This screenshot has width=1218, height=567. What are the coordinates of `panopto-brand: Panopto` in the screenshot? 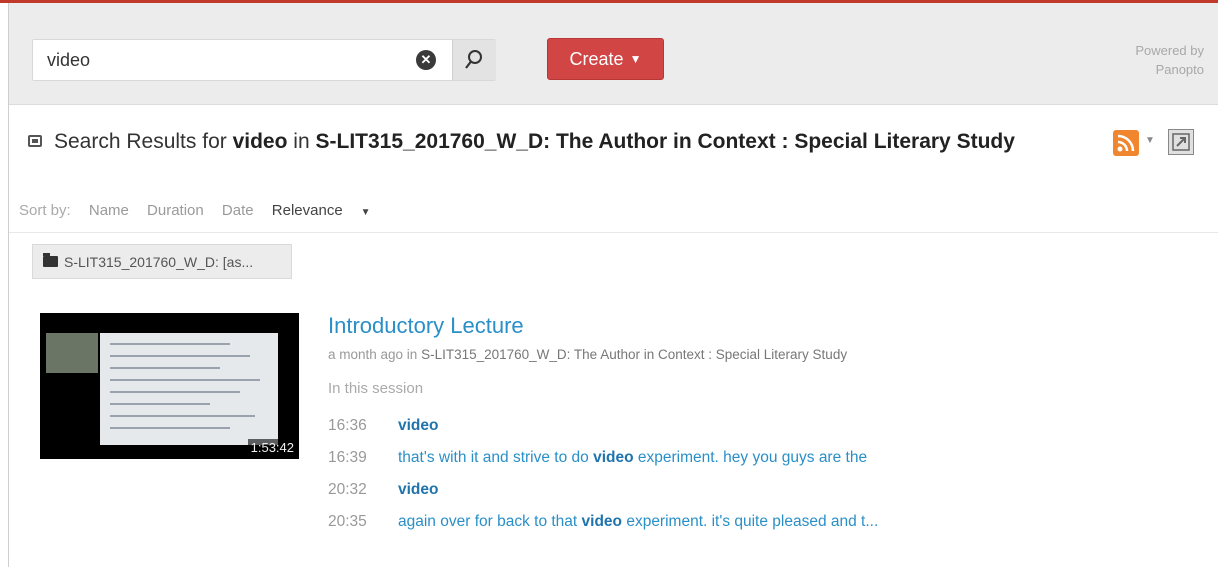 It's located at (1179, 69).